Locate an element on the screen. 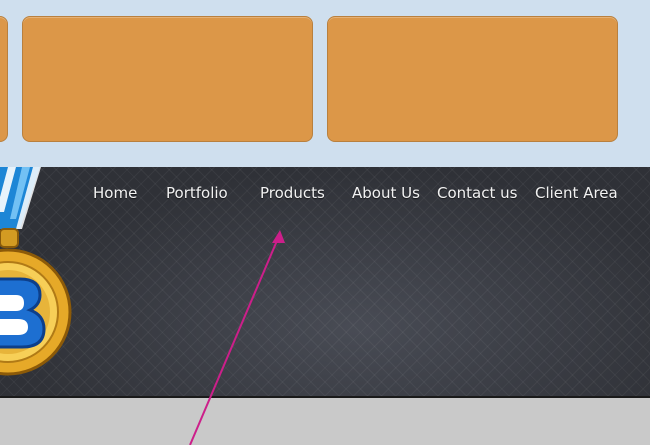 This screenshot has width=650, height=445. nav-item-contact-us: Contact us is located at coordinates (477, 193).